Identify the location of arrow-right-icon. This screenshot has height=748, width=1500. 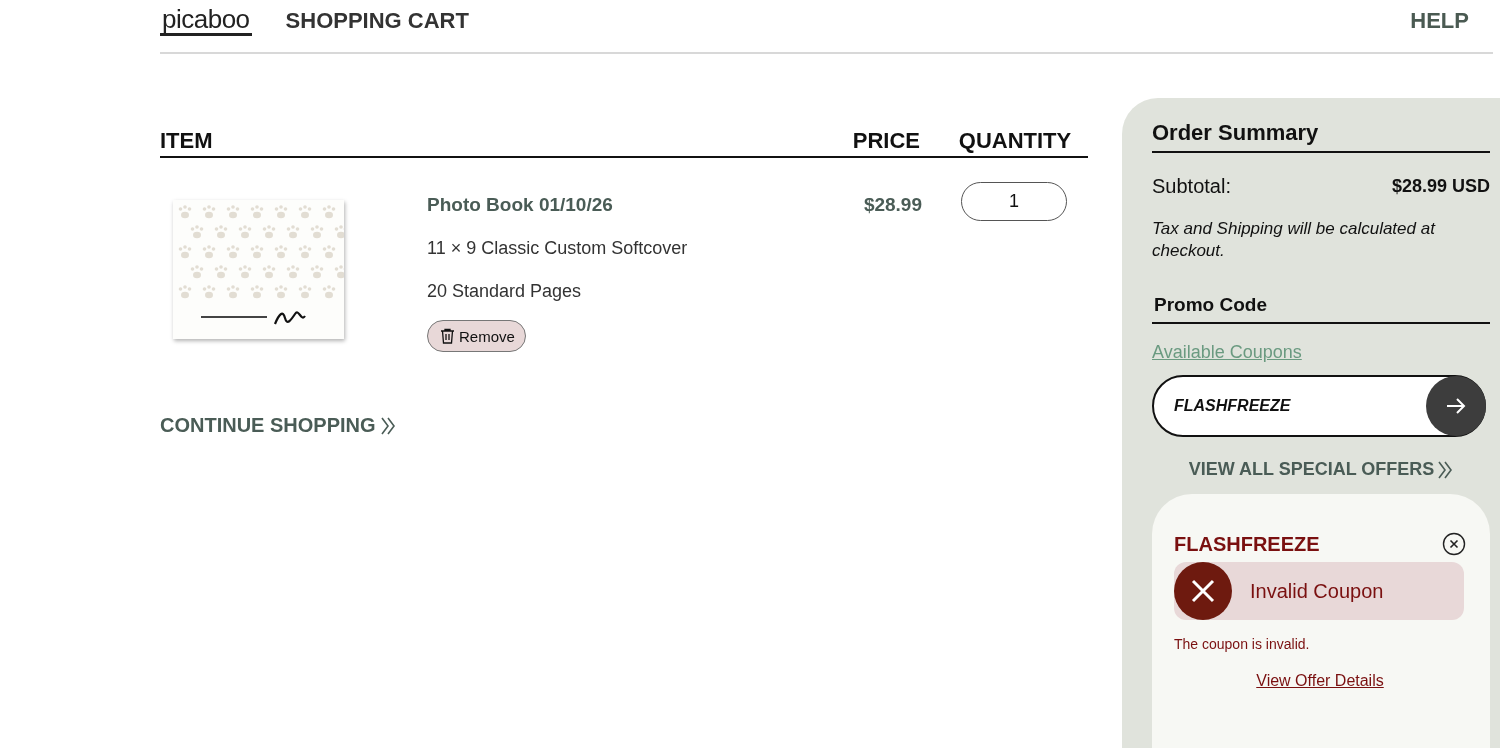
(1456, 406).